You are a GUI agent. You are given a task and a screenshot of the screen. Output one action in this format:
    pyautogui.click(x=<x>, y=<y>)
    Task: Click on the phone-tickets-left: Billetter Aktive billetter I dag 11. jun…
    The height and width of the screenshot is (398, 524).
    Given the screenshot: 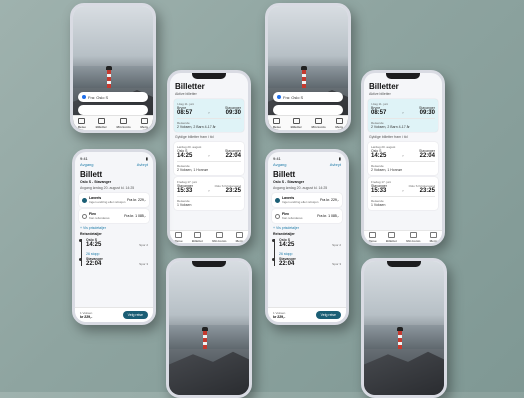 What is the action you would take?
    pyautogui.click(x=209, y=158)
    